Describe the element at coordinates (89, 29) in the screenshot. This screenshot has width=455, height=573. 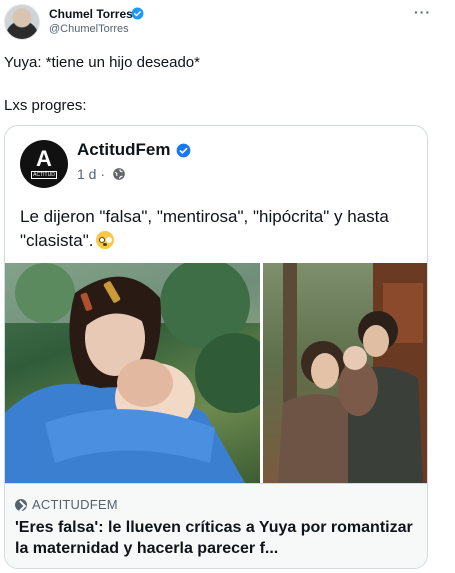
I see `author-handle: @ChumelTorres` at that location.